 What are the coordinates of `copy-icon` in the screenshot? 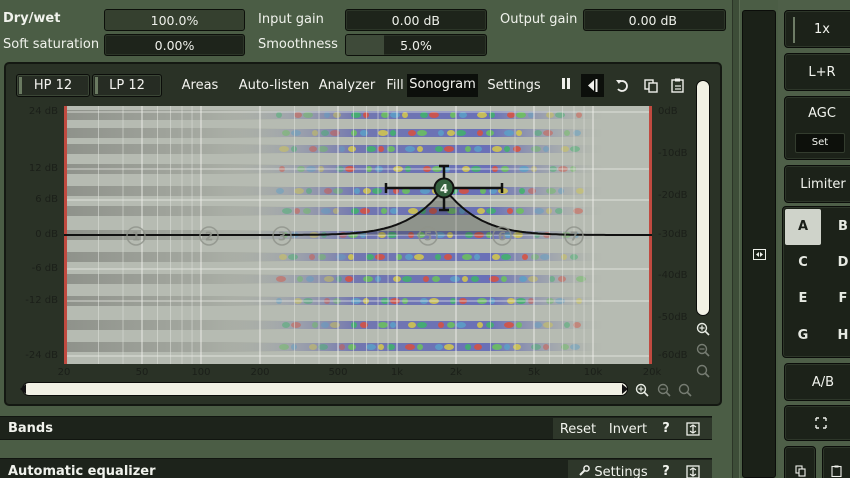 It's located at (651, 86).